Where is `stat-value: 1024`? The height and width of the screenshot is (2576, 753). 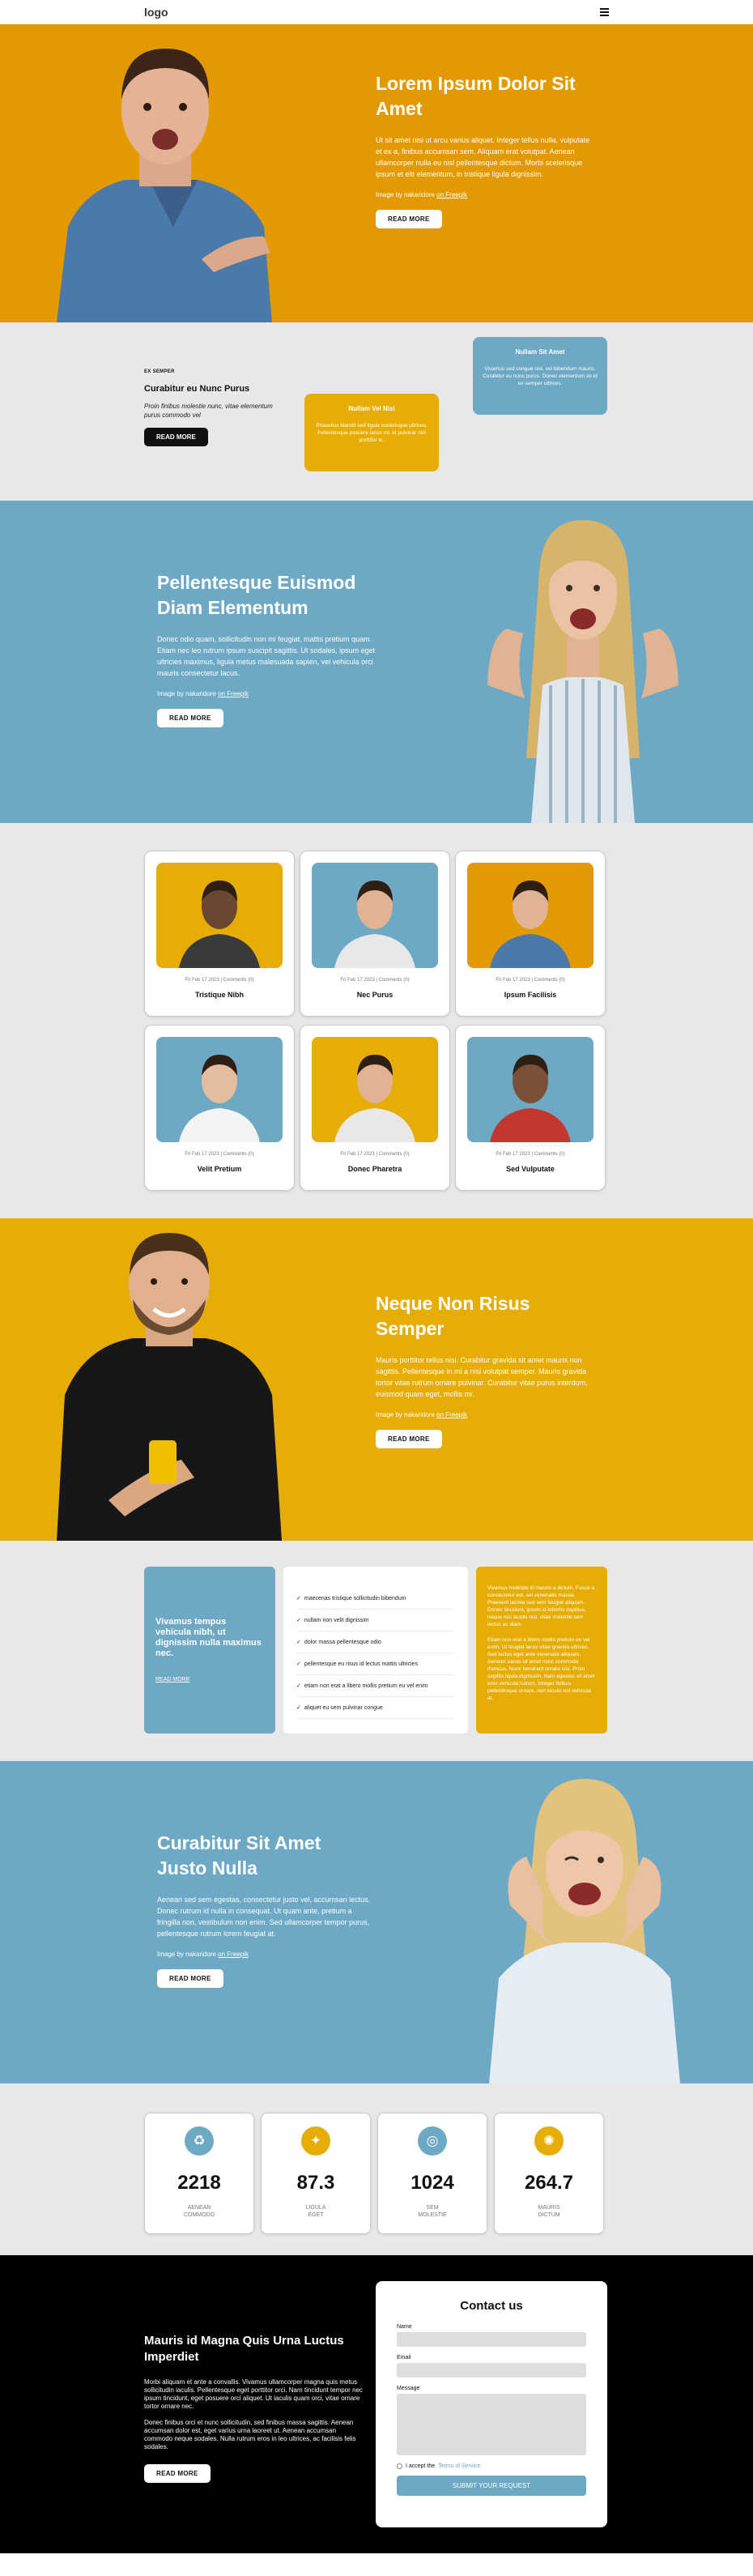 stat-value: 1024 is located at coordinates (433, 2183).